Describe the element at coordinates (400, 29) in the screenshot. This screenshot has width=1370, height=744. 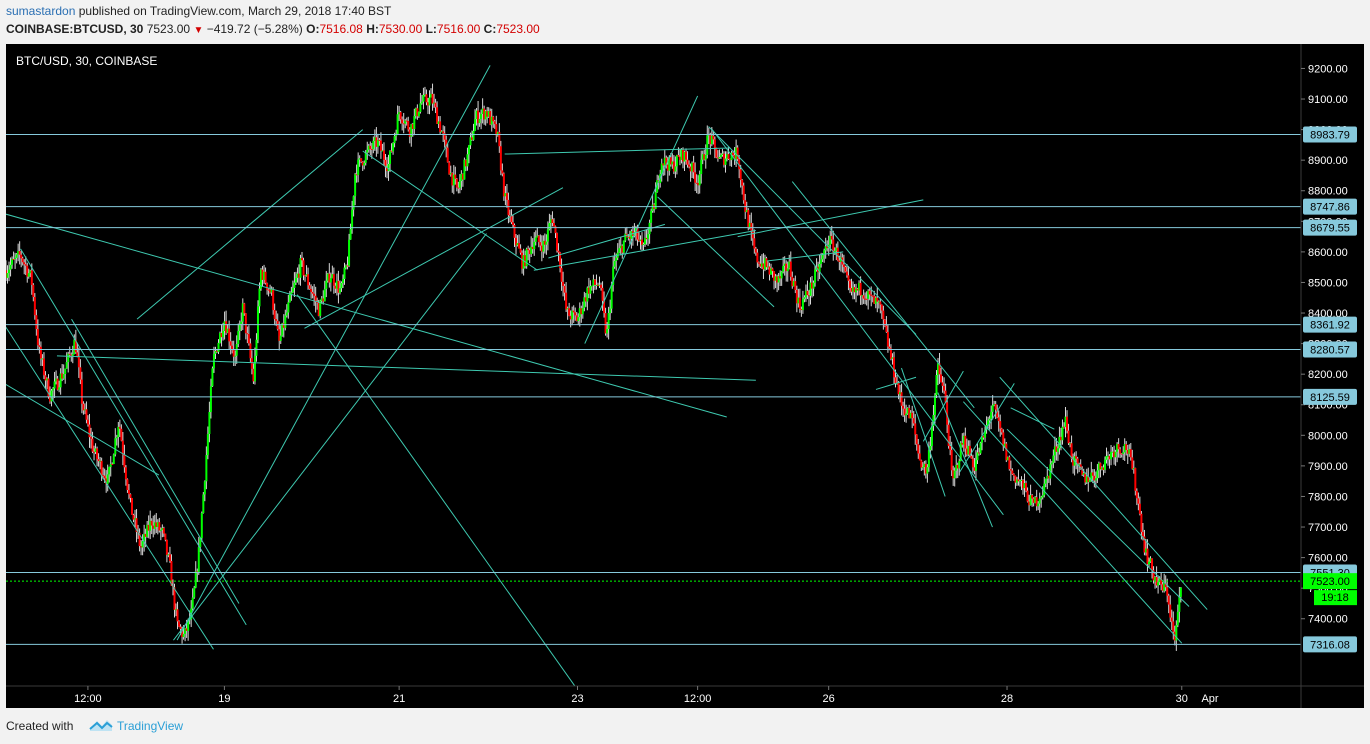
I see `high-value: 7530.00` at that location.